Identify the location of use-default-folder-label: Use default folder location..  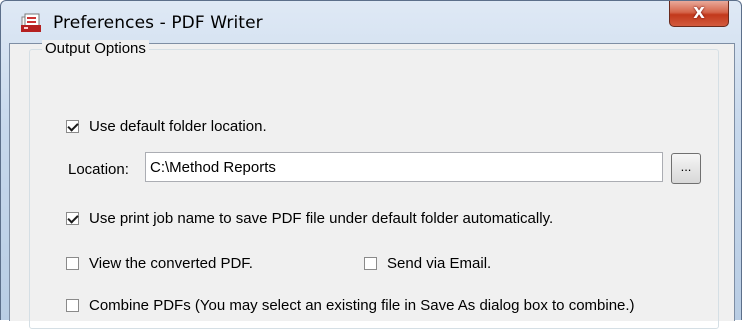
(178, 126).